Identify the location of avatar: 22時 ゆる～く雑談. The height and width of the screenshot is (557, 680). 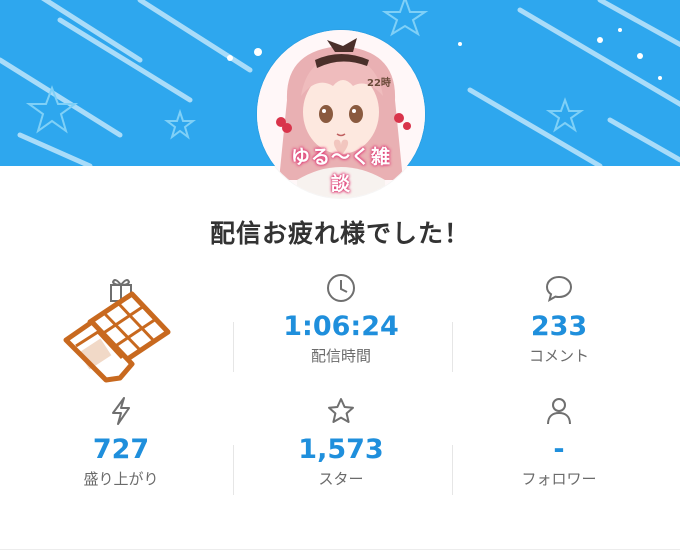
(341, 114).